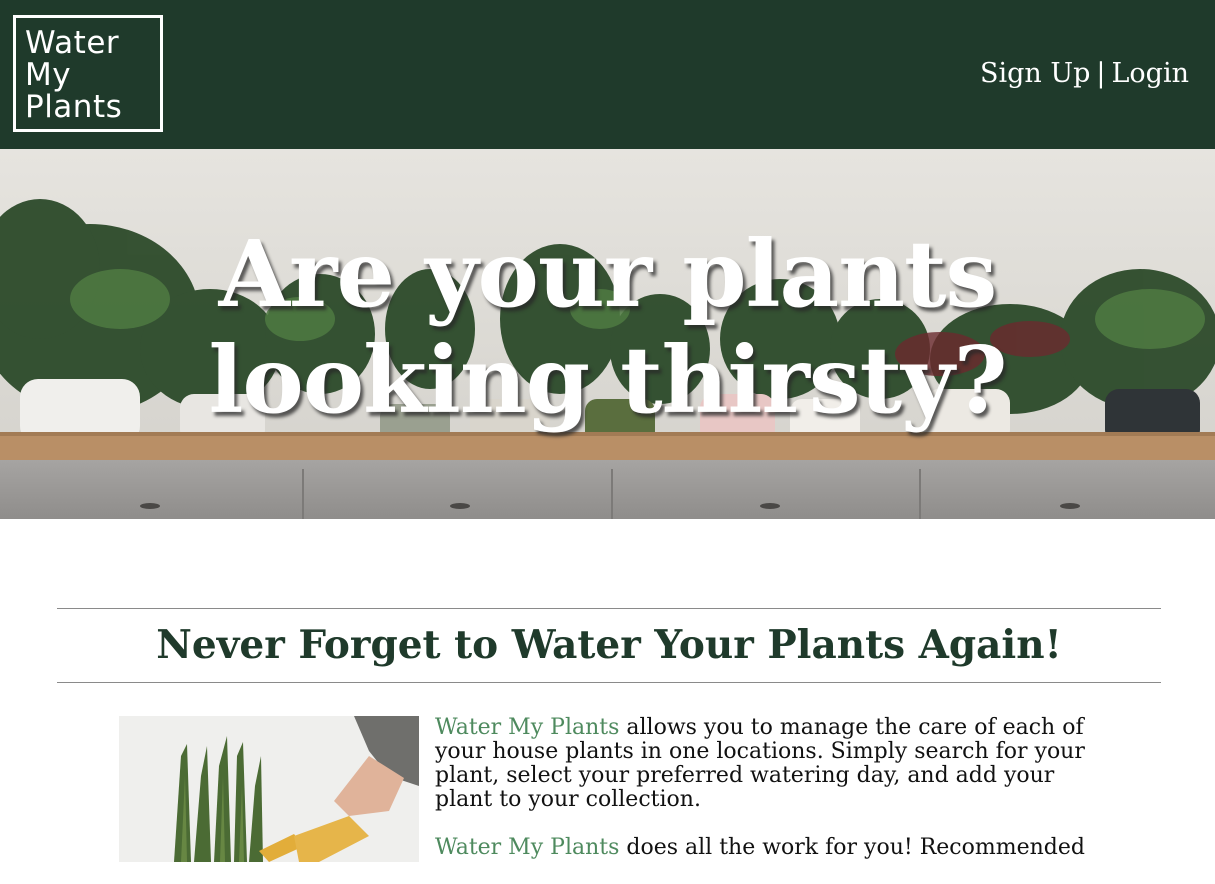  Describe the element at coordinates (852, 847) in the screenshot. I see `paragraph-text: does all the work for you! Recommended` at that location.